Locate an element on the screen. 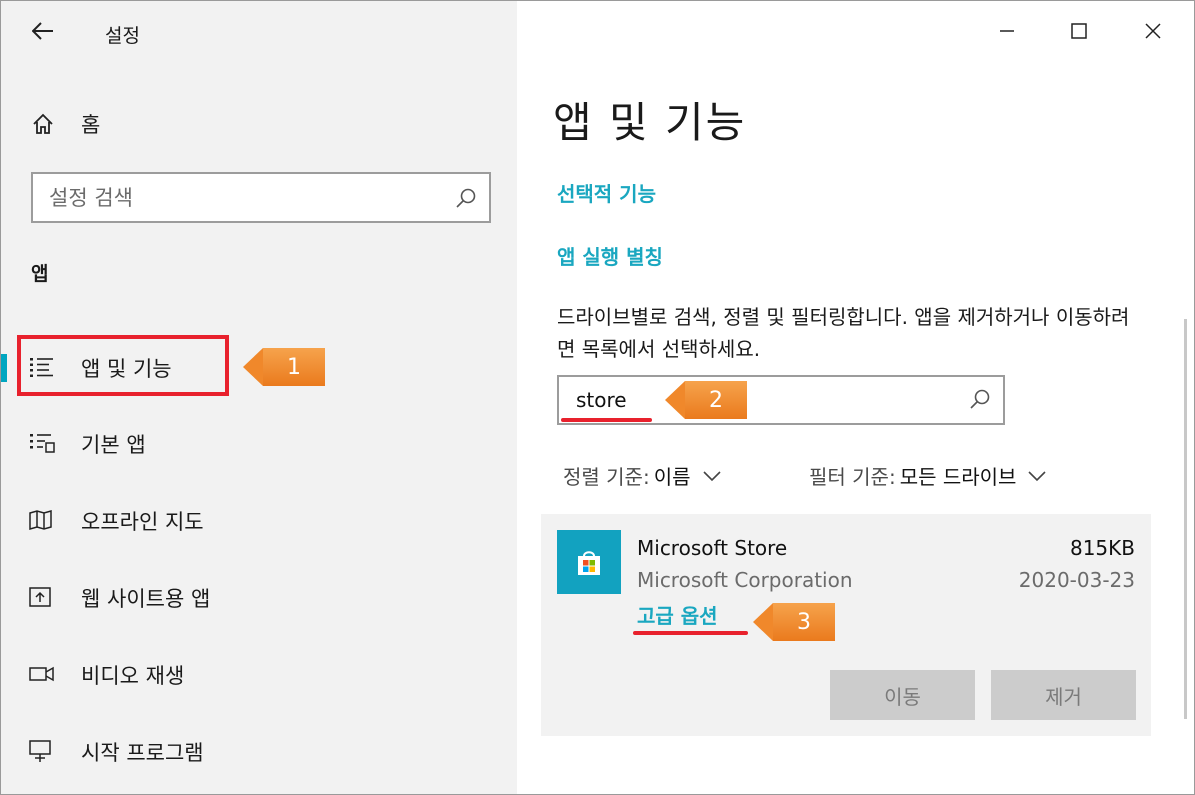 Image resolution: width=1195 pixels, height=795 pixels. app-execution-alias-link: 앱 실행 별칭 is located at coordinates (610, 255).